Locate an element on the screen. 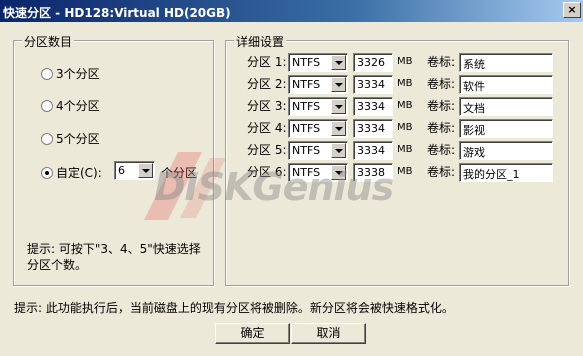 This screenshot has width=583, height=356. close-button: × is located at coordinates (572, 10).